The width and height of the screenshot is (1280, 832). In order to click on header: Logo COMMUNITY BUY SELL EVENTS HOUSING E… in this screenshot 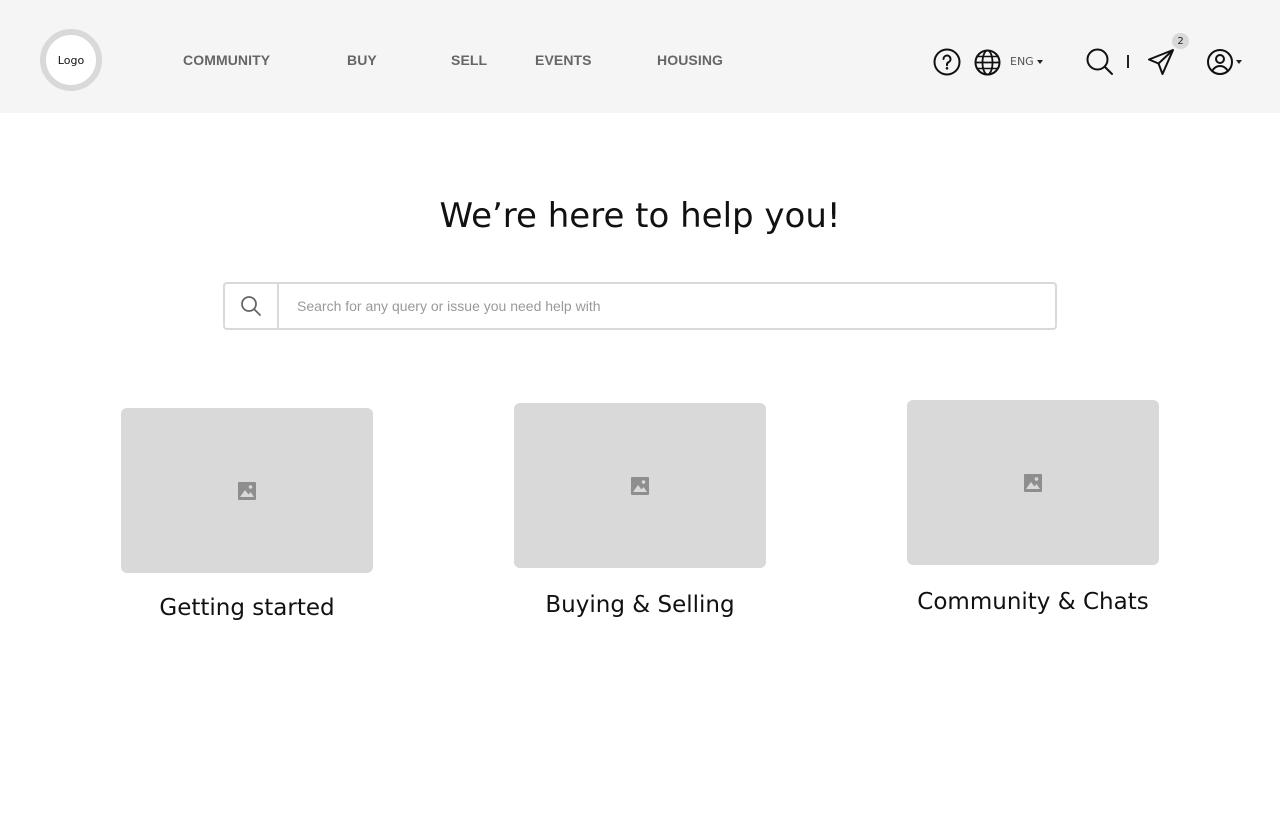, I will do `click(640, 56)`.